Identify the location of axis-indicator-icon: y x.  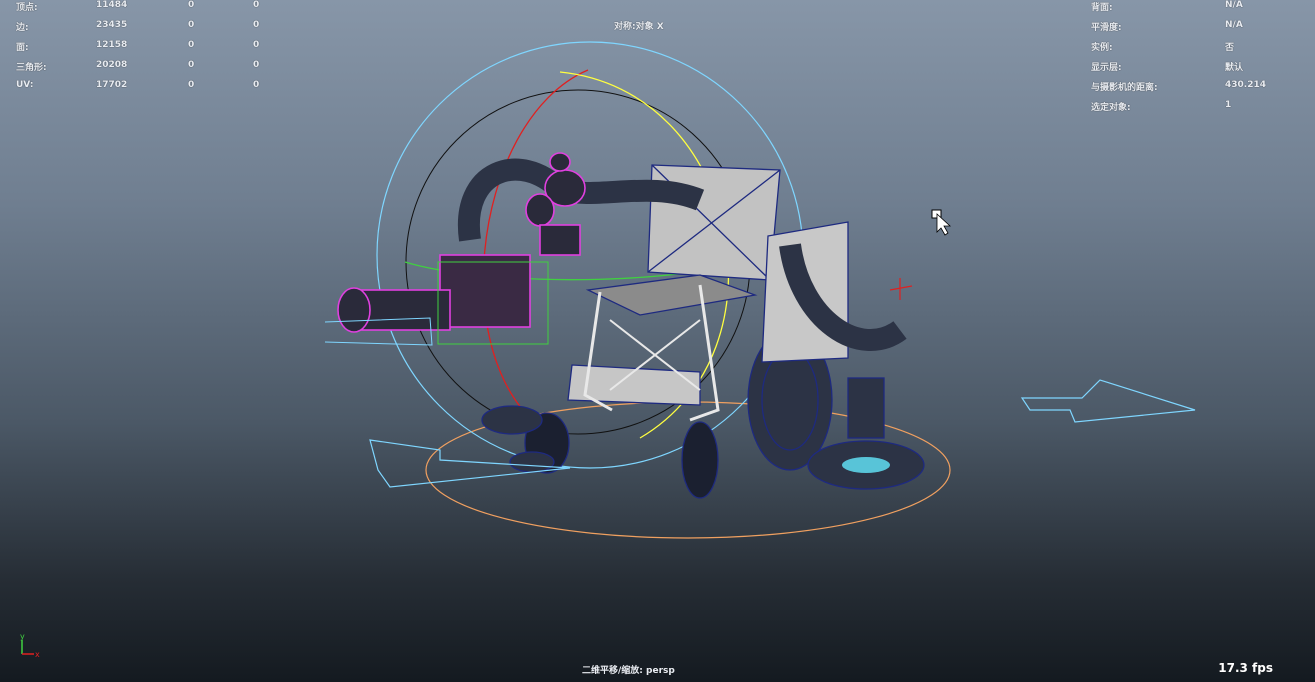
(30, 645).